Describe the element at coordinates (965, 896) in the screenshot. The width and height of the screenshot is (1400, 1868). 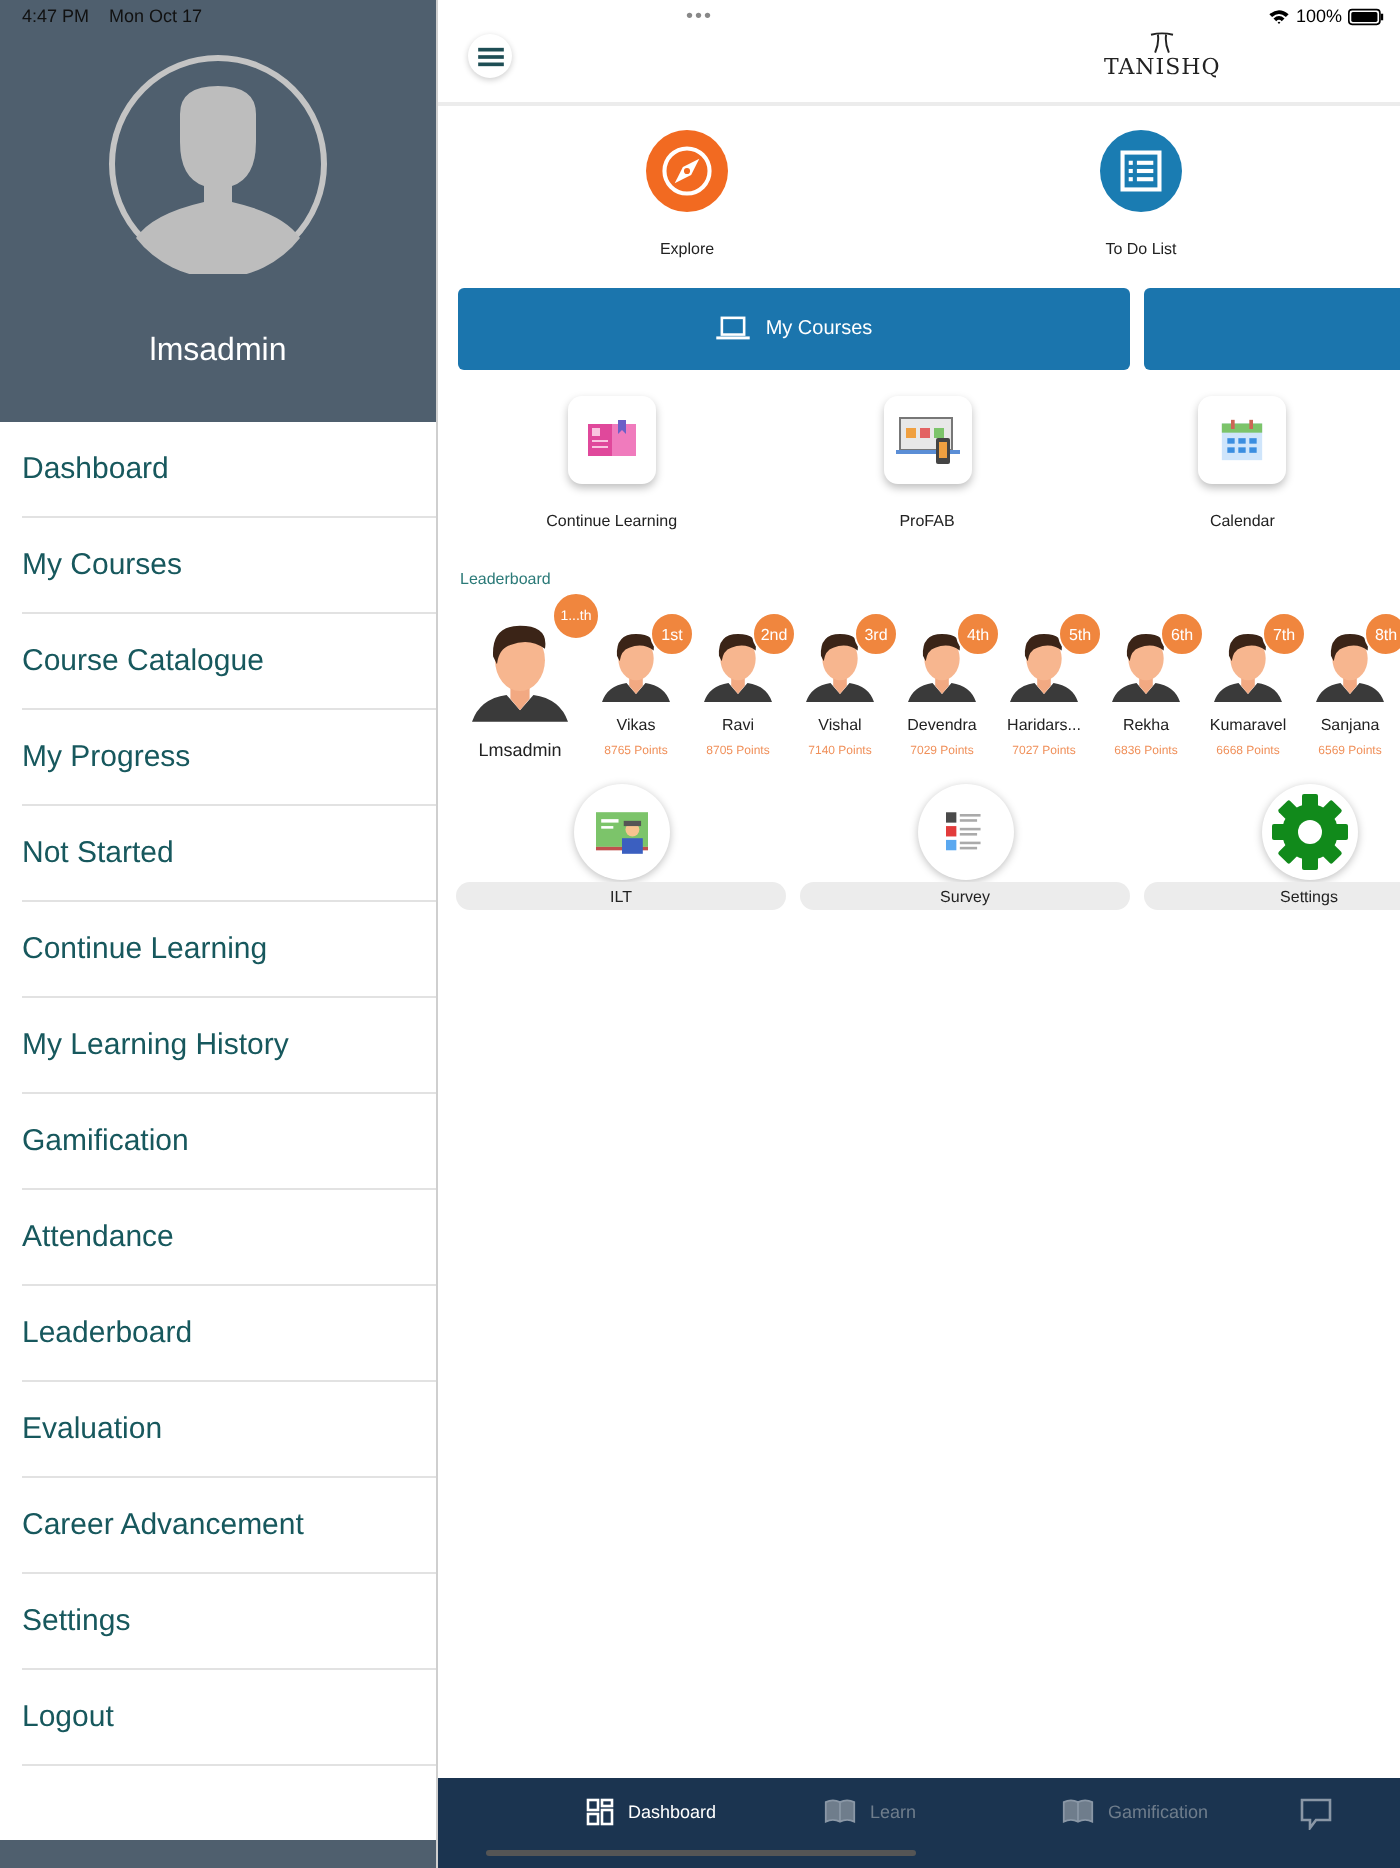
I see `module-button: Survey` at that location.